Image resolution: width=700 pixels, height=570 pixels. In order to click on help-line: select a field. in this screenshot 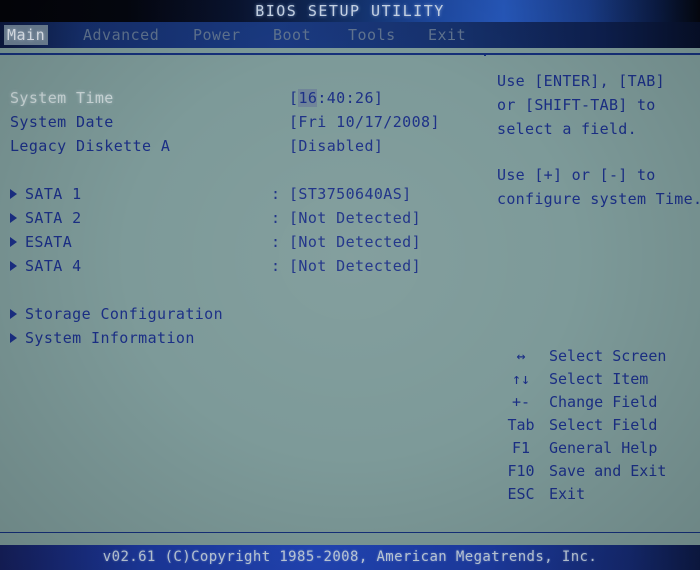, I will do `click(567, 129)`.